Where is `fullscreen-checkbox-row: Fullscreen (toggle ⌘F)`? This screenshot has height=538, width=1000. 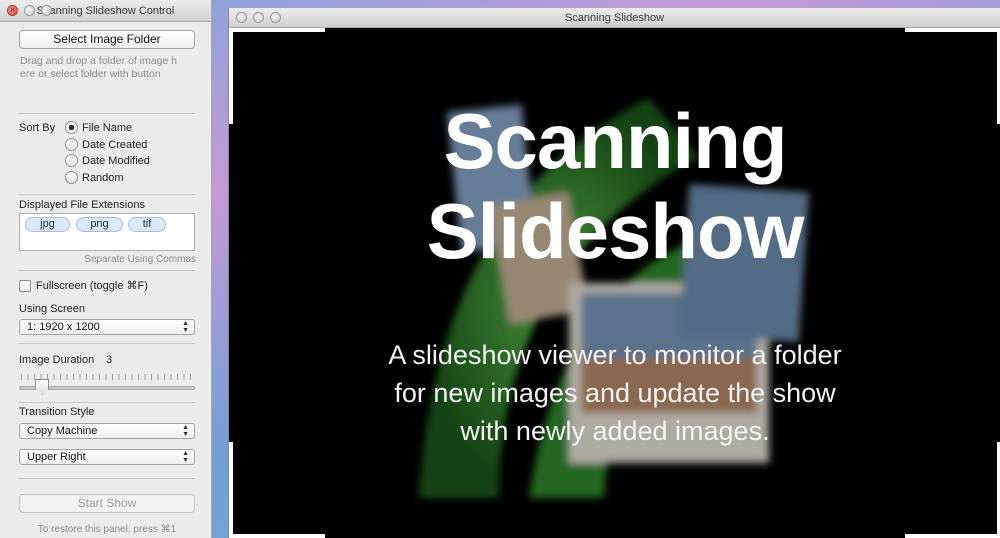 fullscreen-checkbox-row: Fullscreen (toggle ⌘F) is located at coordinates (83, 285).